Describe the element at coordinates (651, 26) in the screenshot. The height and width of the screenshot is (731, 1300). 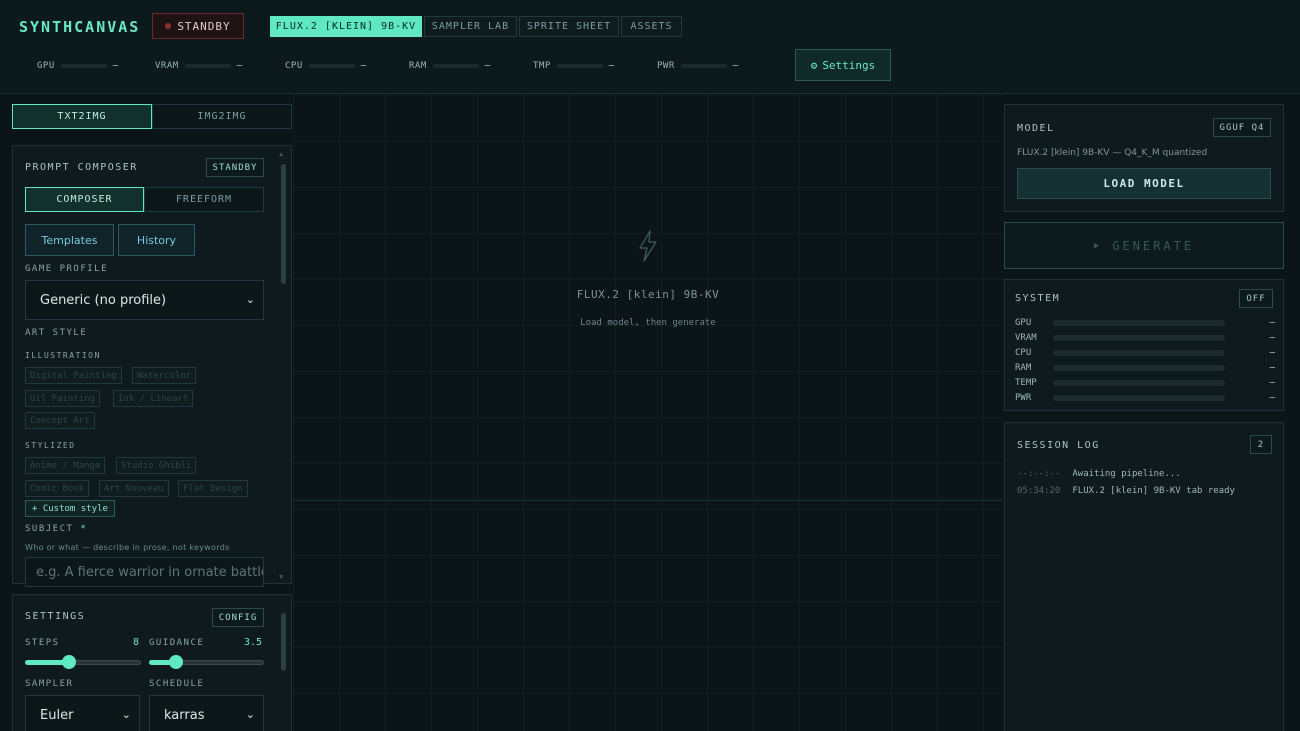
I see `tab-assets: ASSETS` at that location.